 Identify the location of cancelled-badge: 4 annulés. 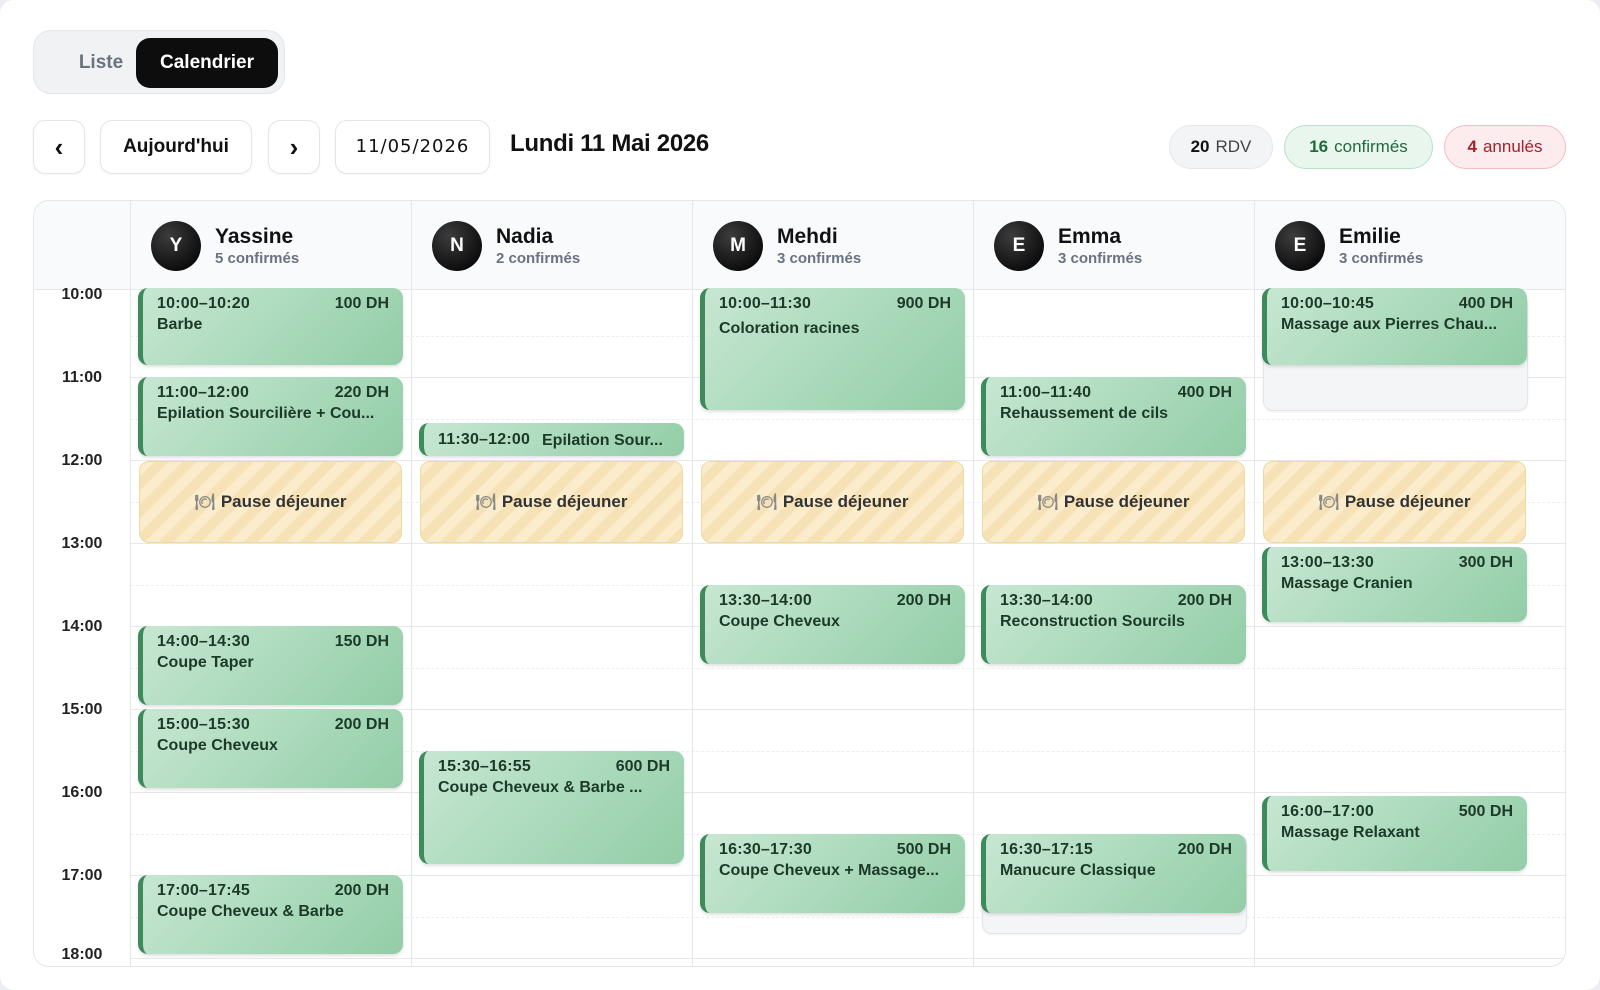
(1505, 147).